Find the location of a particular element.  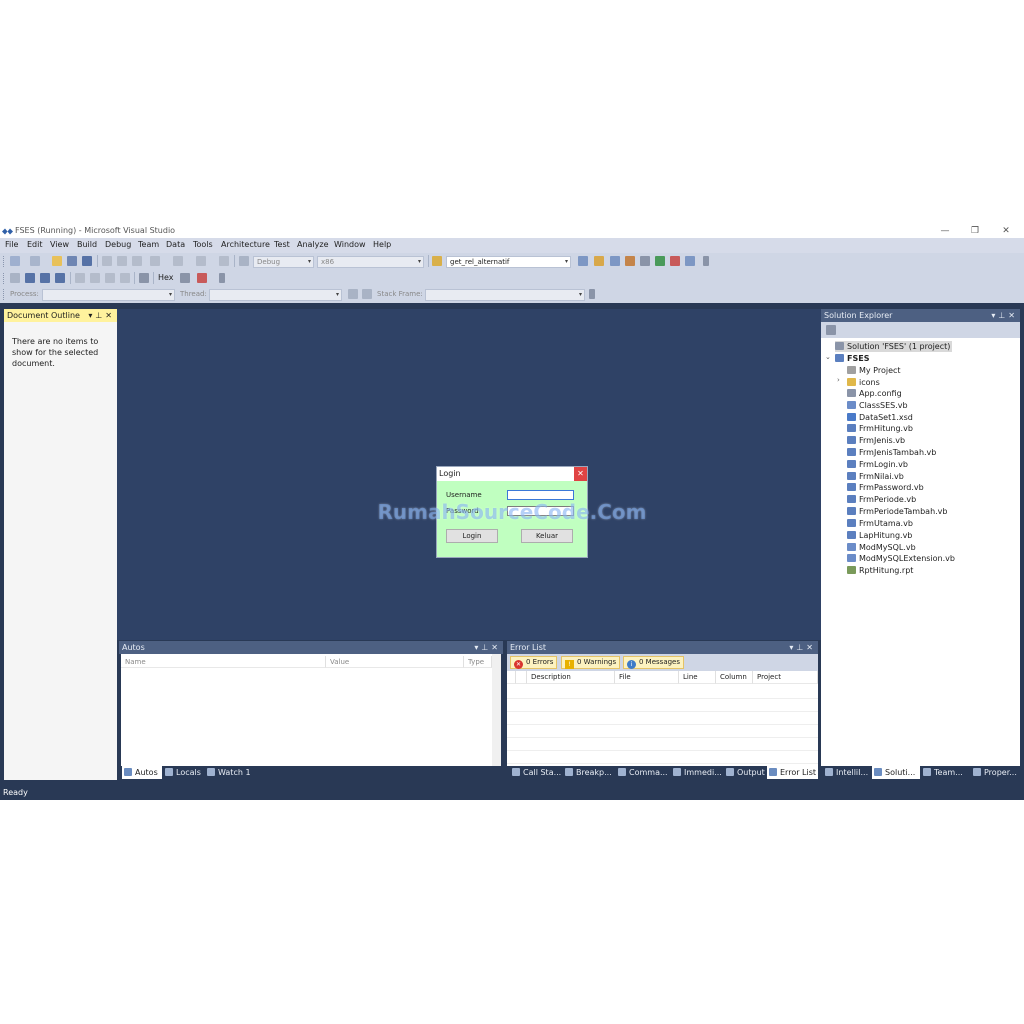

tree-item: icons is located at coordinates (863, 382).